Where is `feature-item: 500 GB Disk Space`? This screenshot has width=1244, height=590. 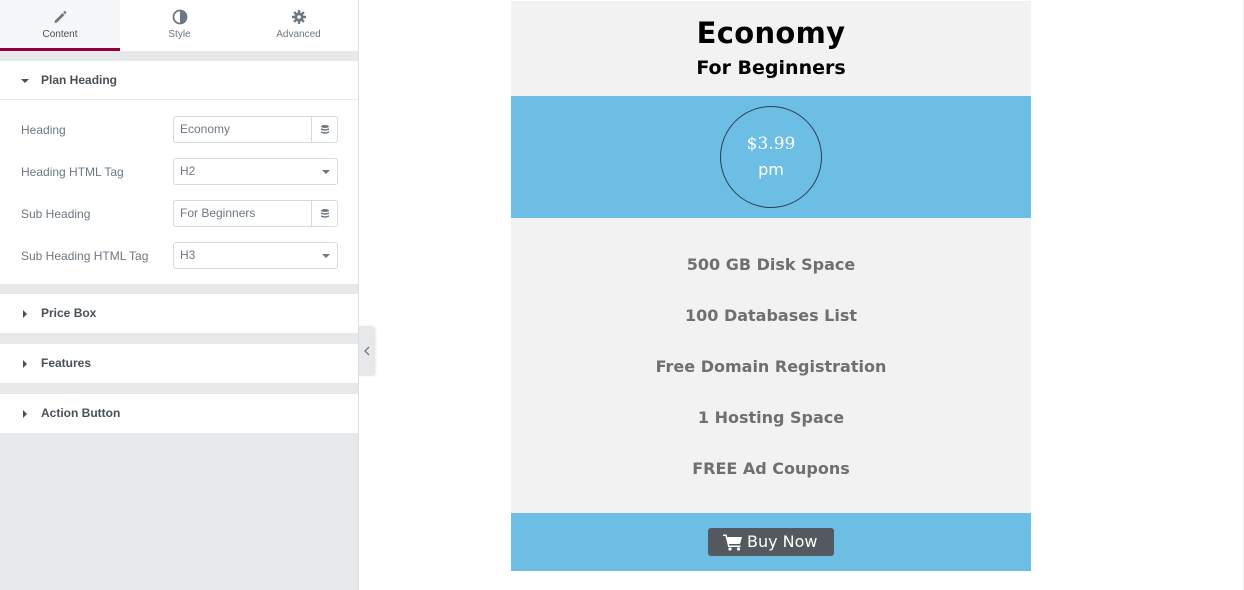 feature-item: 500 GB Disk Space is located at coordinates (771, 264).